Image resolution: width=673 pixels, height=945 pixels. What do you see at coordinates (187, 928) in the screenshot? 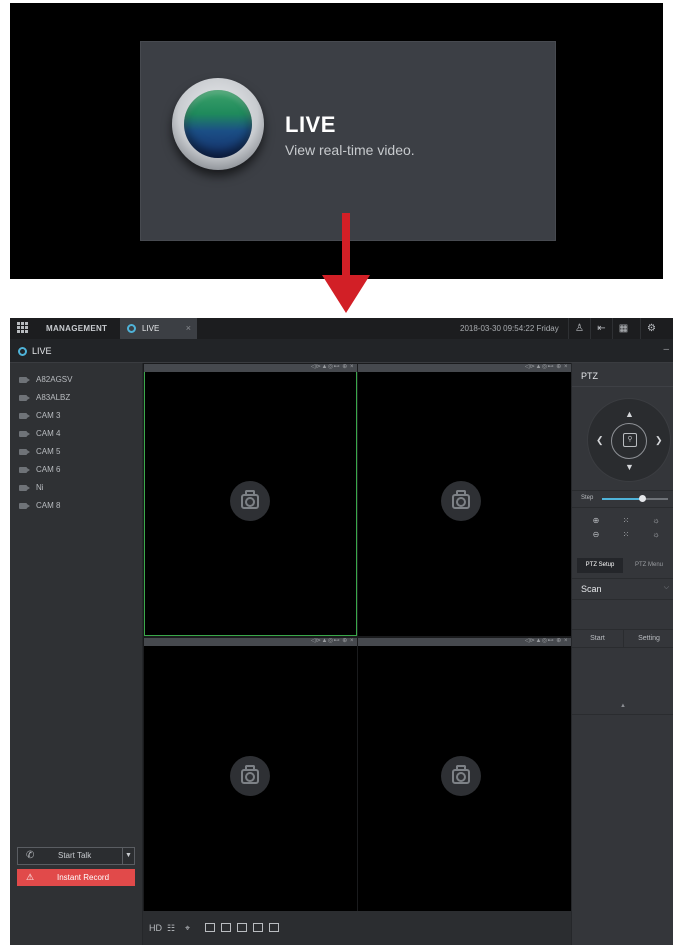
I see `fullscreen-icon: ⌖` at bounding box center [187, 928].